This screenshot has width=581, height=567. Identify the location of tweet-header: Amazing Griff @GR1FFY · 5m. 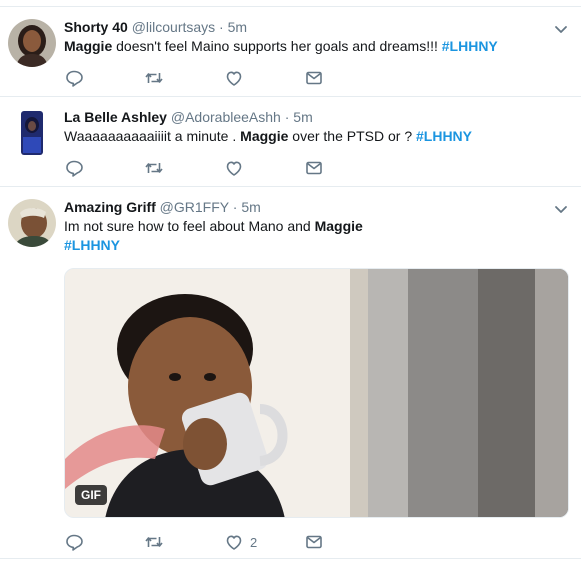
(162, 207).